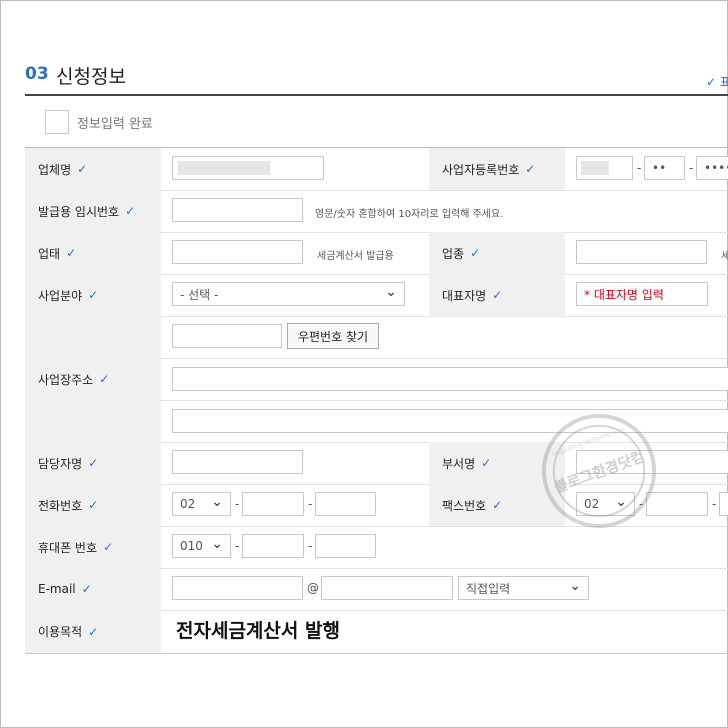 The height and width of the screenshot is (728, 728). Describe the element at coordinates (57, 122) in the screenshot. I see `info-complete-checkbox` at that location.